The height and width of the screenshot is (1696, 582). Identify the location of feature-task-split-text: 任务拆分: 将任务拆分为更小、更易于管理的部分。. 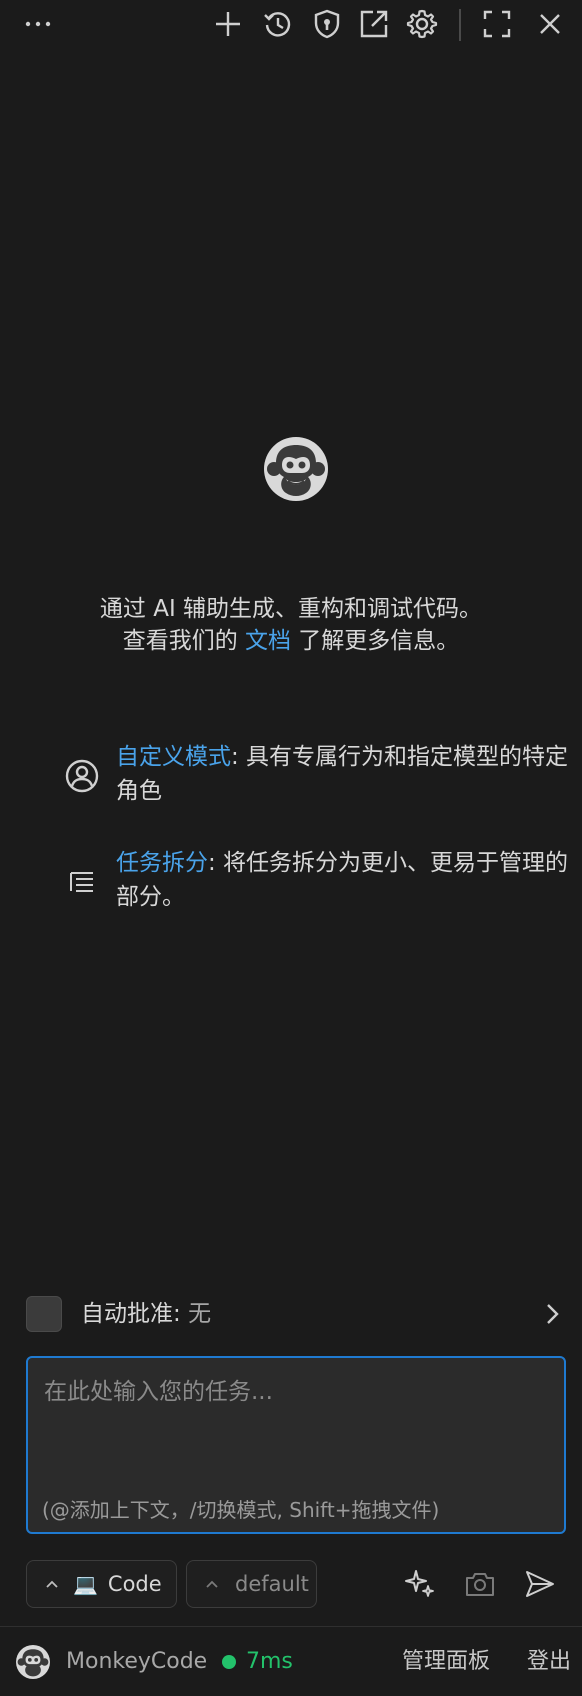
(349, 880).